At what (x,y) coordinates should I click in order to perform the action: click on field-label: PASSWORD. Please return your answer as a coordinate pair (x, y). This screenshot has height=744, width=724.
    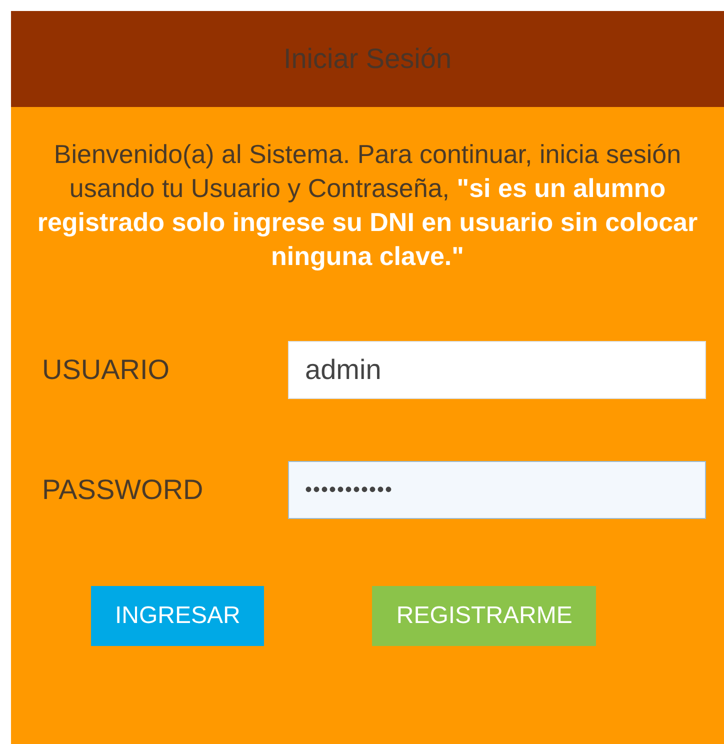
    Looking at the image, I should click on (123, 490).